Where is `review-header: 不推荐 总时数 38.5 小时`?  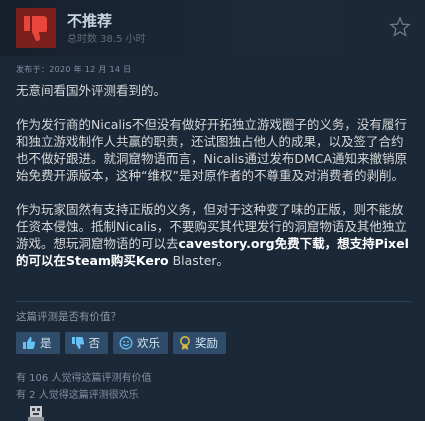
review-header: 不推荐 总时数 38.5 小时 is located at coordinates (212, 28).